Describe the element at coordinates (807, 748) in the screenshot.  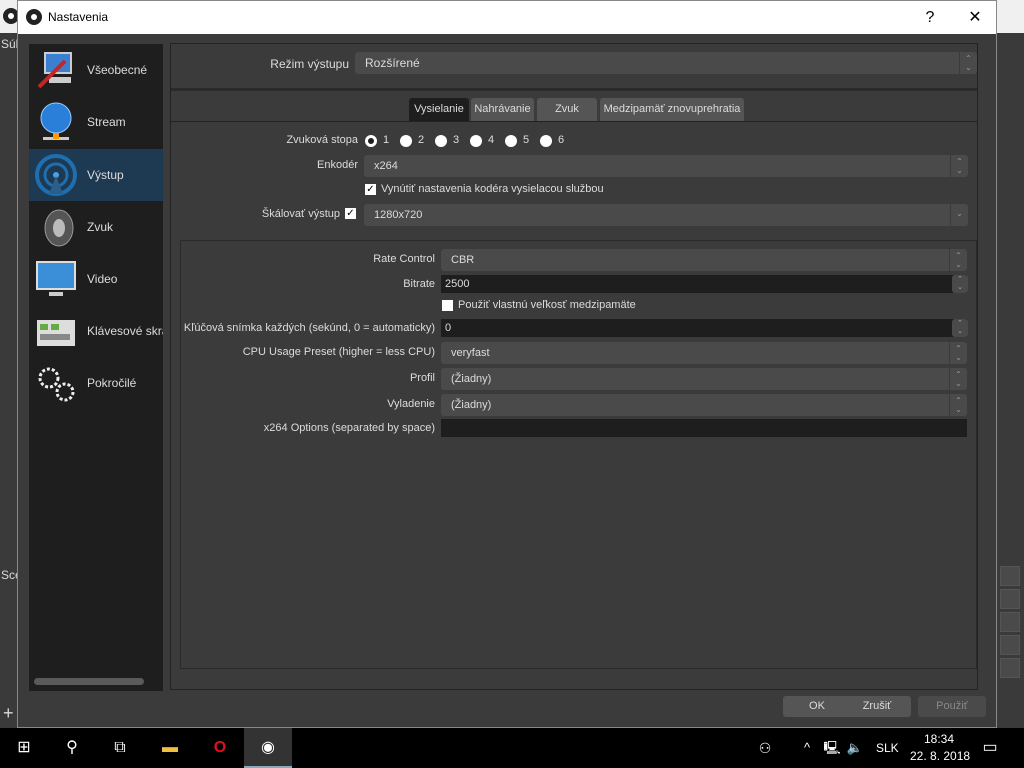
I see `show-hidden-icons: ^` at that location.